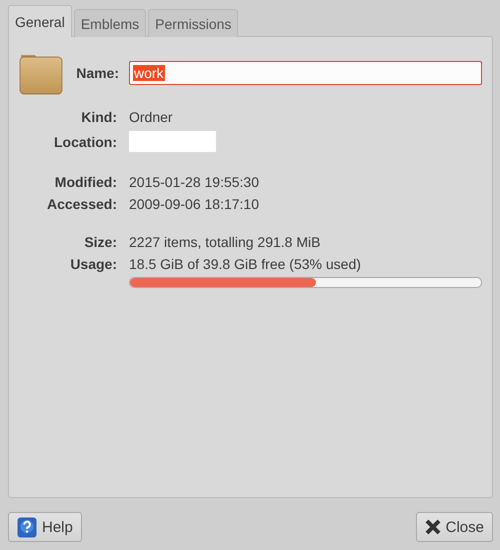 This screenshot has width=500, height=550. I want to click on tab: Permissions, so click(193, 23).